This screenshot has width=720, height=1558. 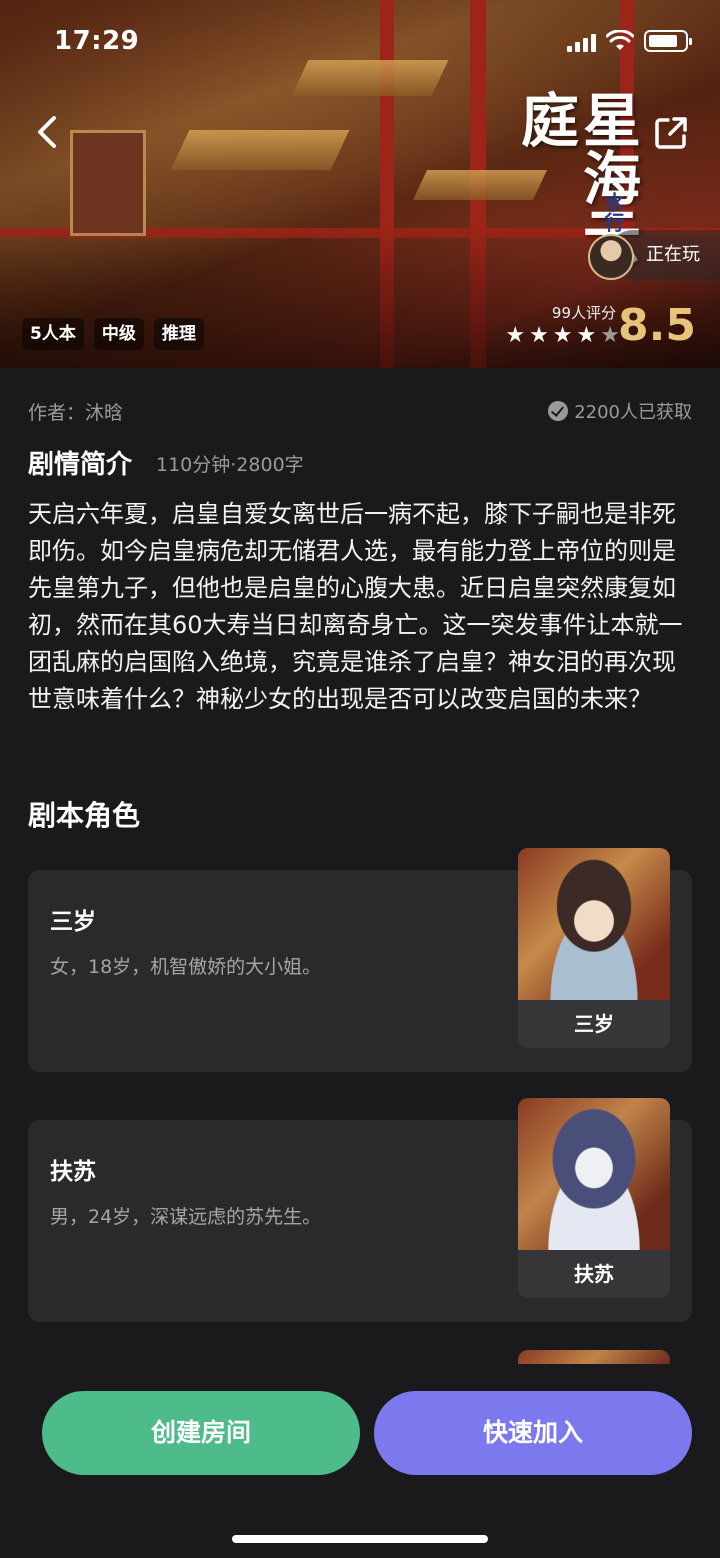 I want to click on synopsis-title: 剧情简介, so click(x=80, y=465).